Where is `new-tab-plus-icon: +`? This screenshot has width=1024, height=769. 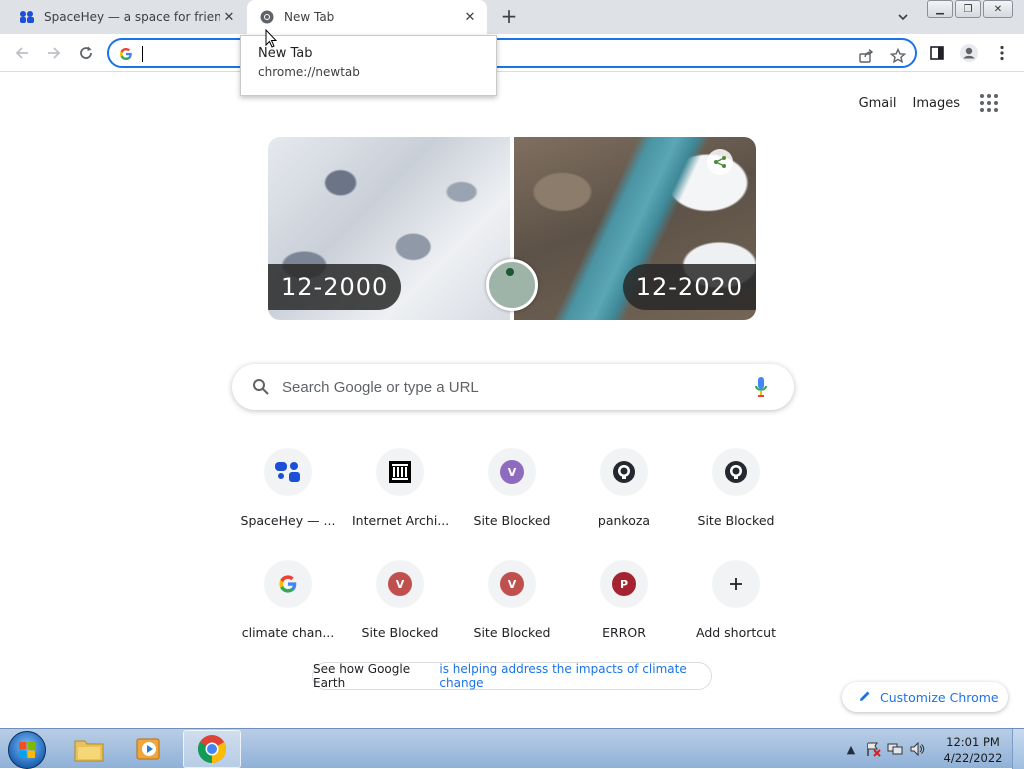 new-tab-plus-icon: + is located at coordinates (509, 16).